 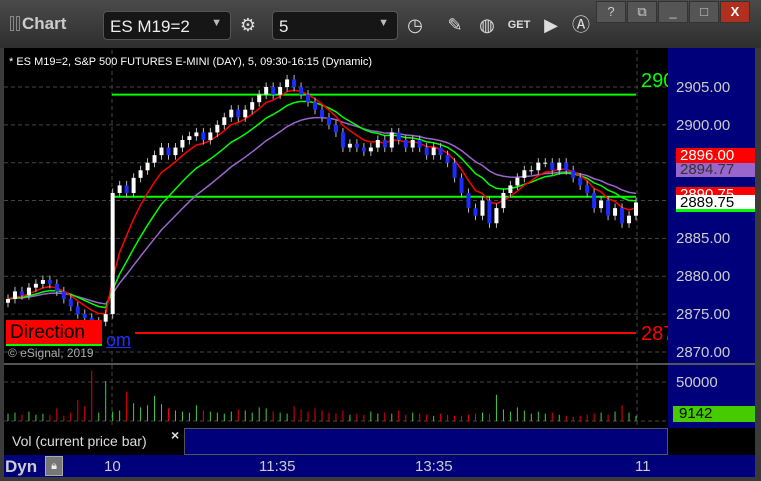 I want to click on time-label: 11, so click(x=643, y=466).